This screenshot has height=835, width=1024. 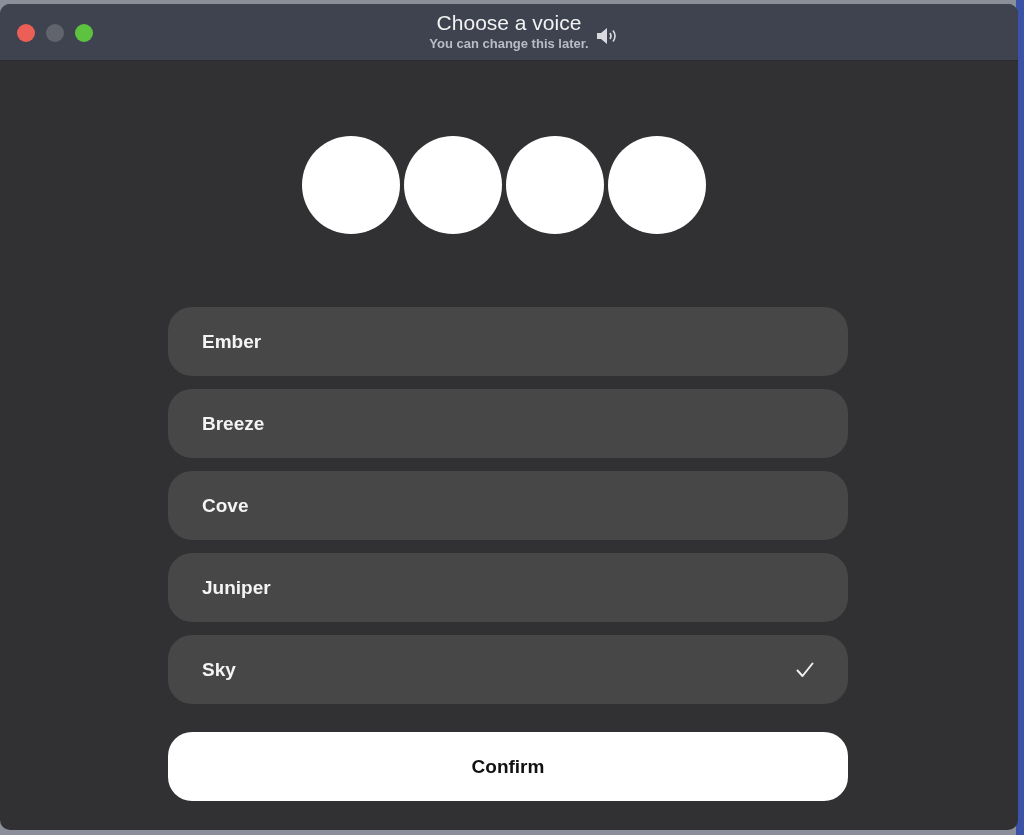 What do you see at coordinates (508, 669) in the screenshot?
I see `voice-option: Sky` at bounding box center [508, 669].